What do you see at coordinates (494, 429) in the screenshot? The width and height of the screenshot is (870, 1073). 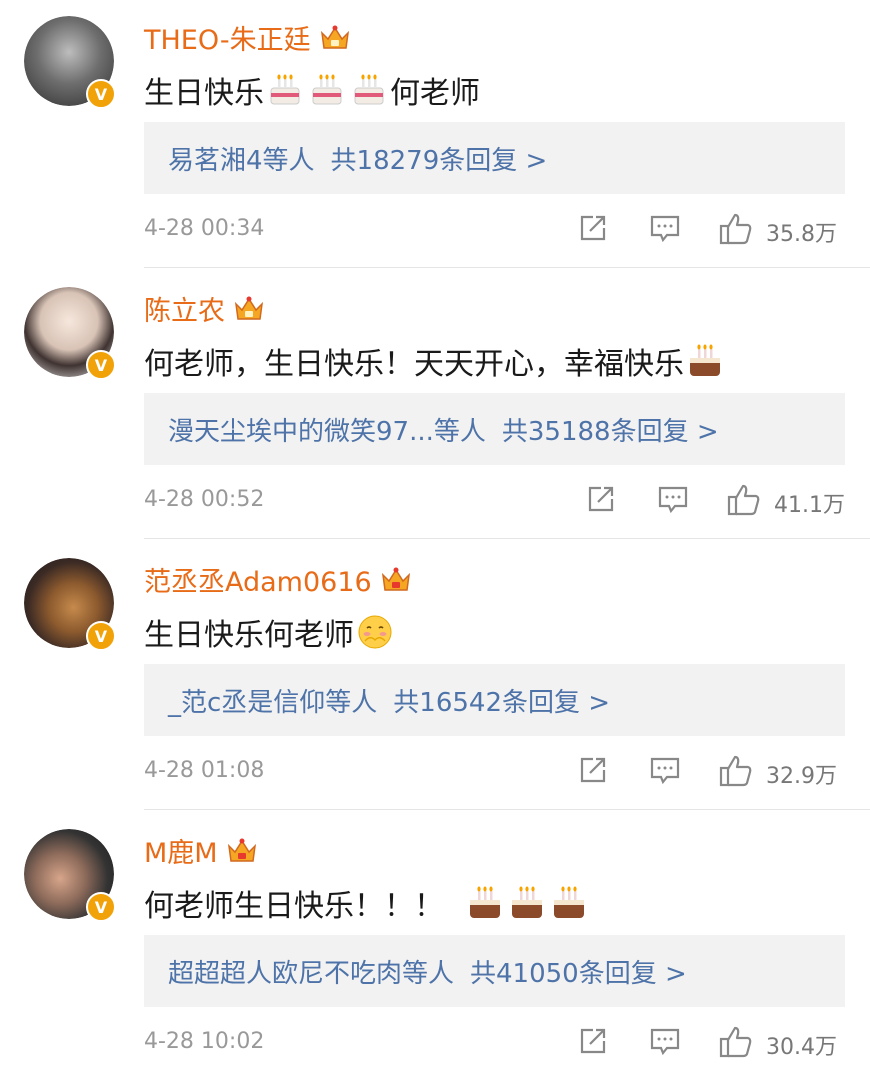 I see `replies-link: 漫天尘埃中的微笑97...等人 共35188条回复 >` at bounding box center [494, 429].